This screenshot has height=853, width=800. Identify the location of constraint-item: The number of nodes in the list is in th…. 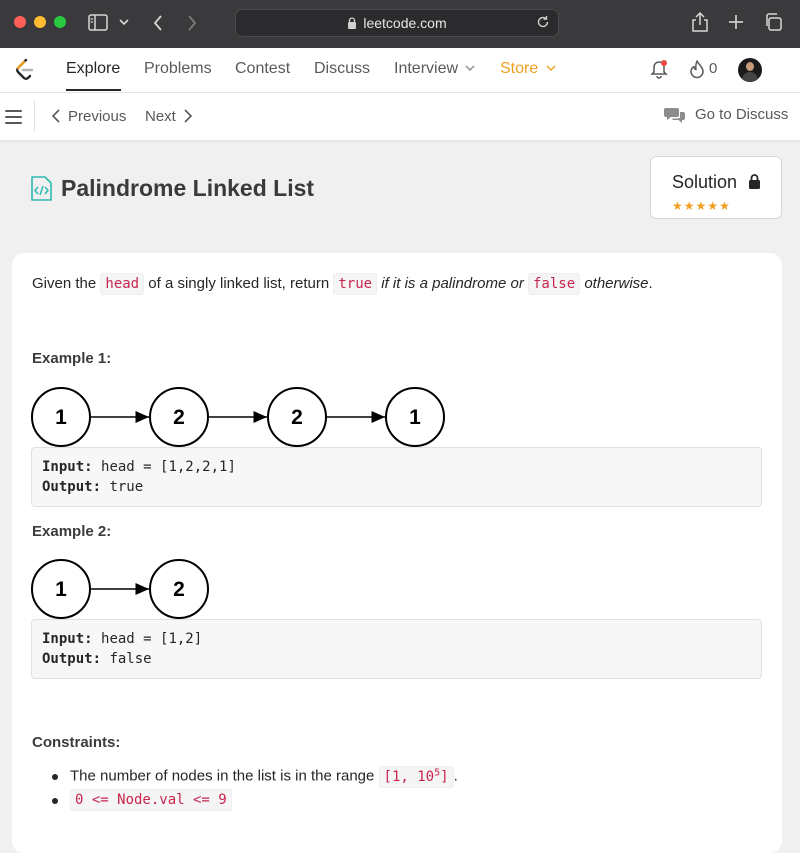
(255, 776).